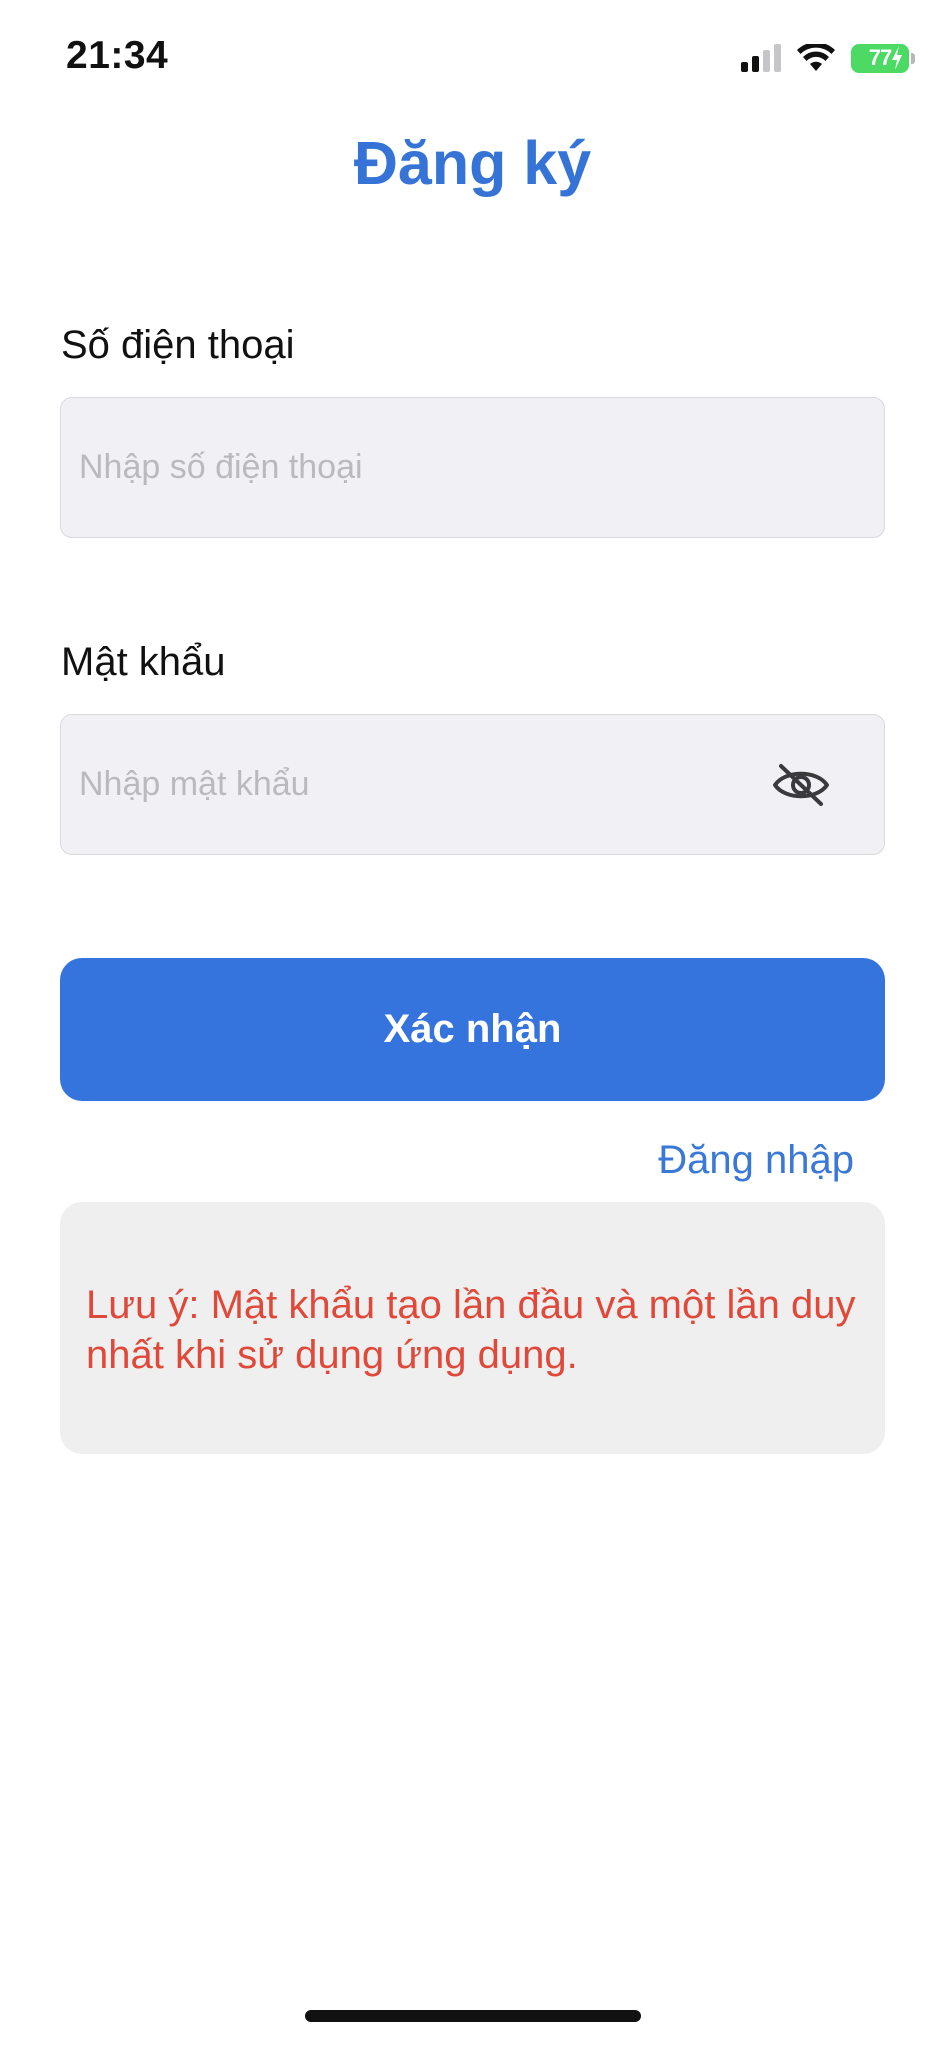 The height and width of the screenshot is (2046, 945). I want to click on phone-field, so click(472, 467).